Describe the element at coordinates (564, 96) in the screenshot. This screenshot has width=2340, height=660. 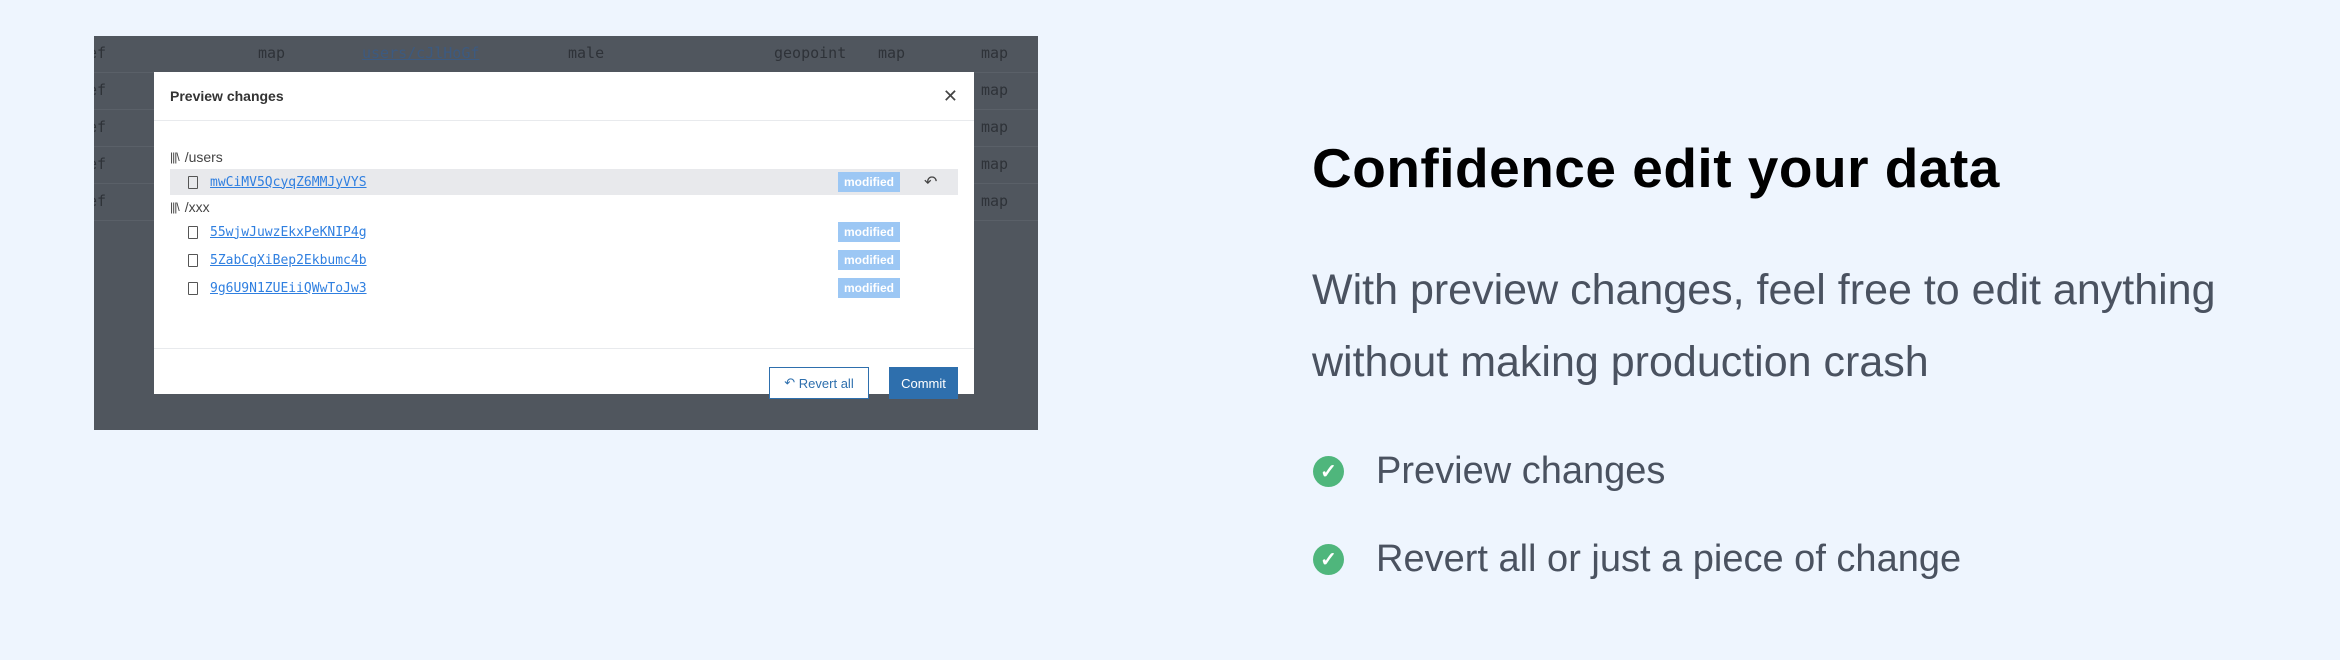
I see `modal-header: Preview changes ✕` at that location.